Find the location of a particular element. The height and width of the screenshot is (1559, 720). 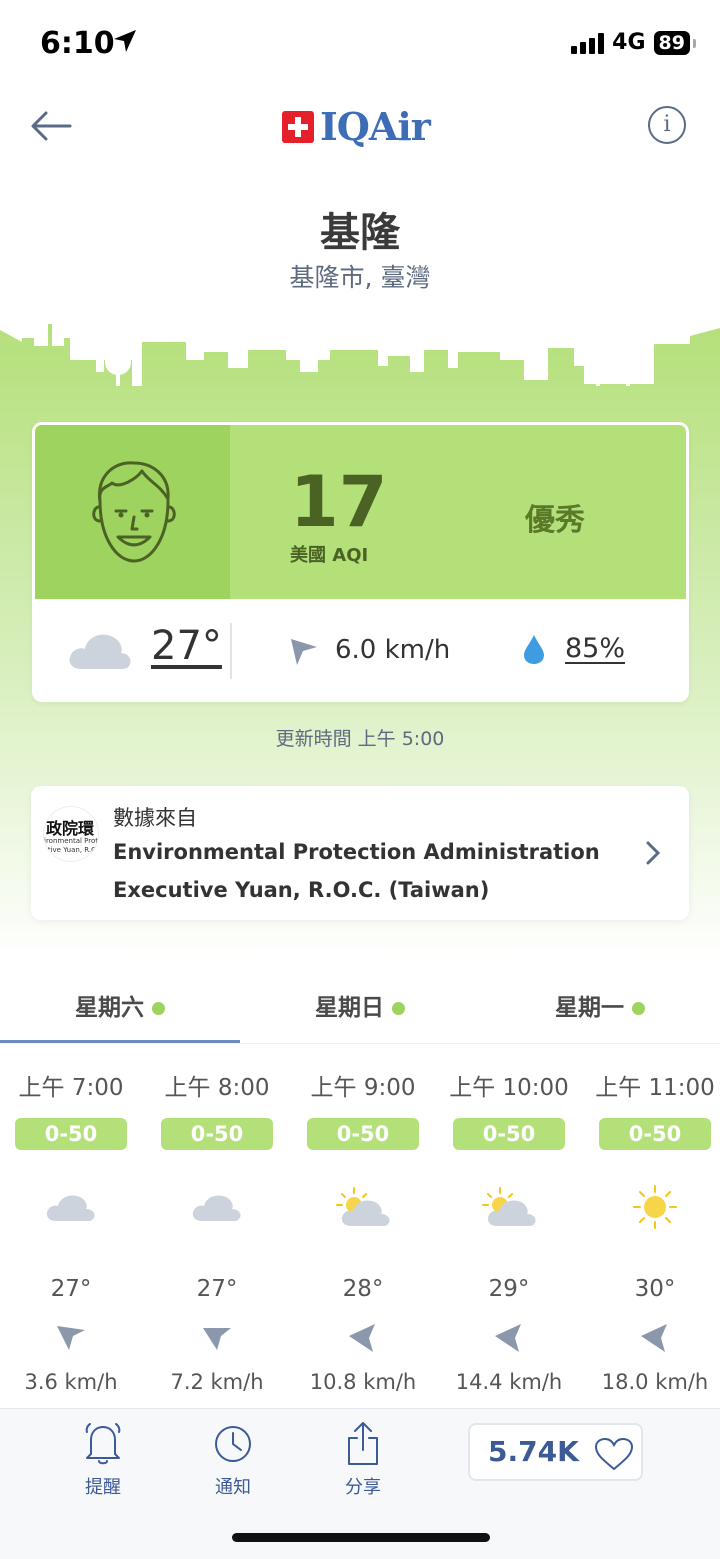

source-logo: 政院環 ironmental Prote ctive Yuan, R.O is located at coordinates (71, 834).